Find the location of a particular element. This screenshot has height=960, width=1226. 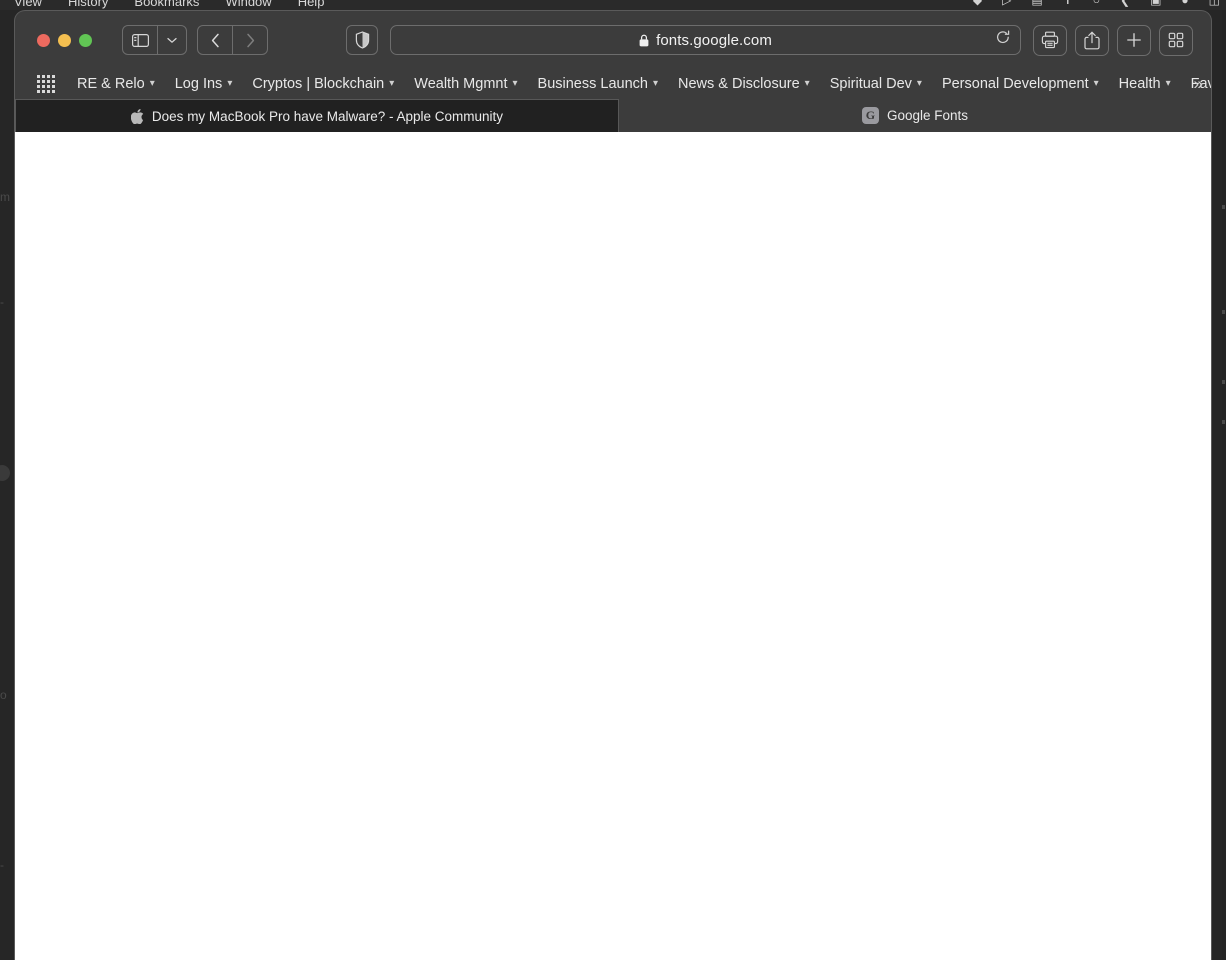

background-text-fragment: o is located at coordinates (3, 695).